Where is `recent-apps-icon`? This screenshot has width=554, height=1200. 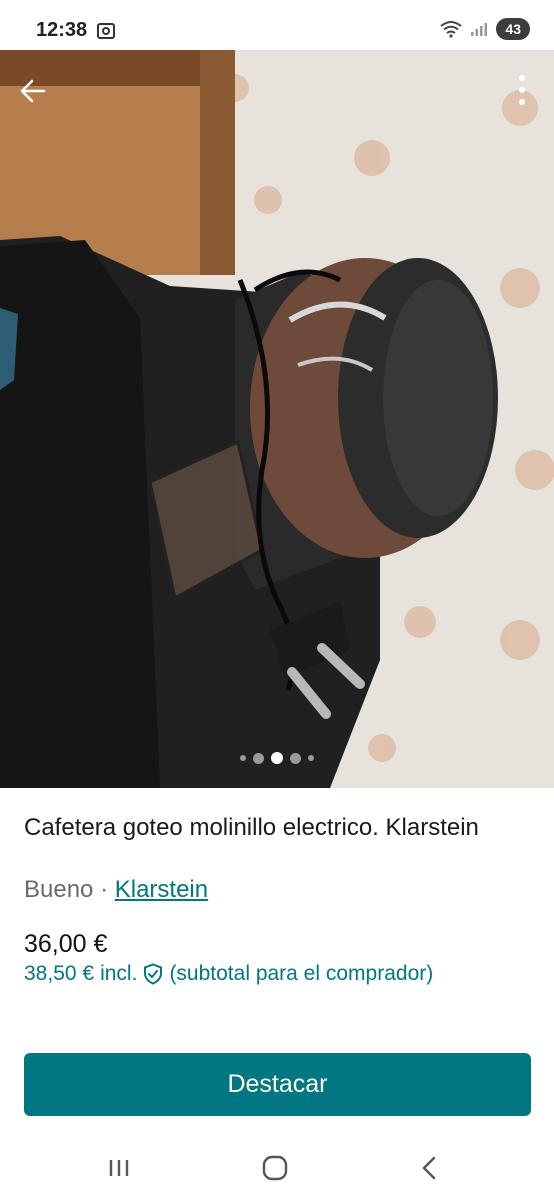 recent-apps-icon is located at coordinates (119, 1168).